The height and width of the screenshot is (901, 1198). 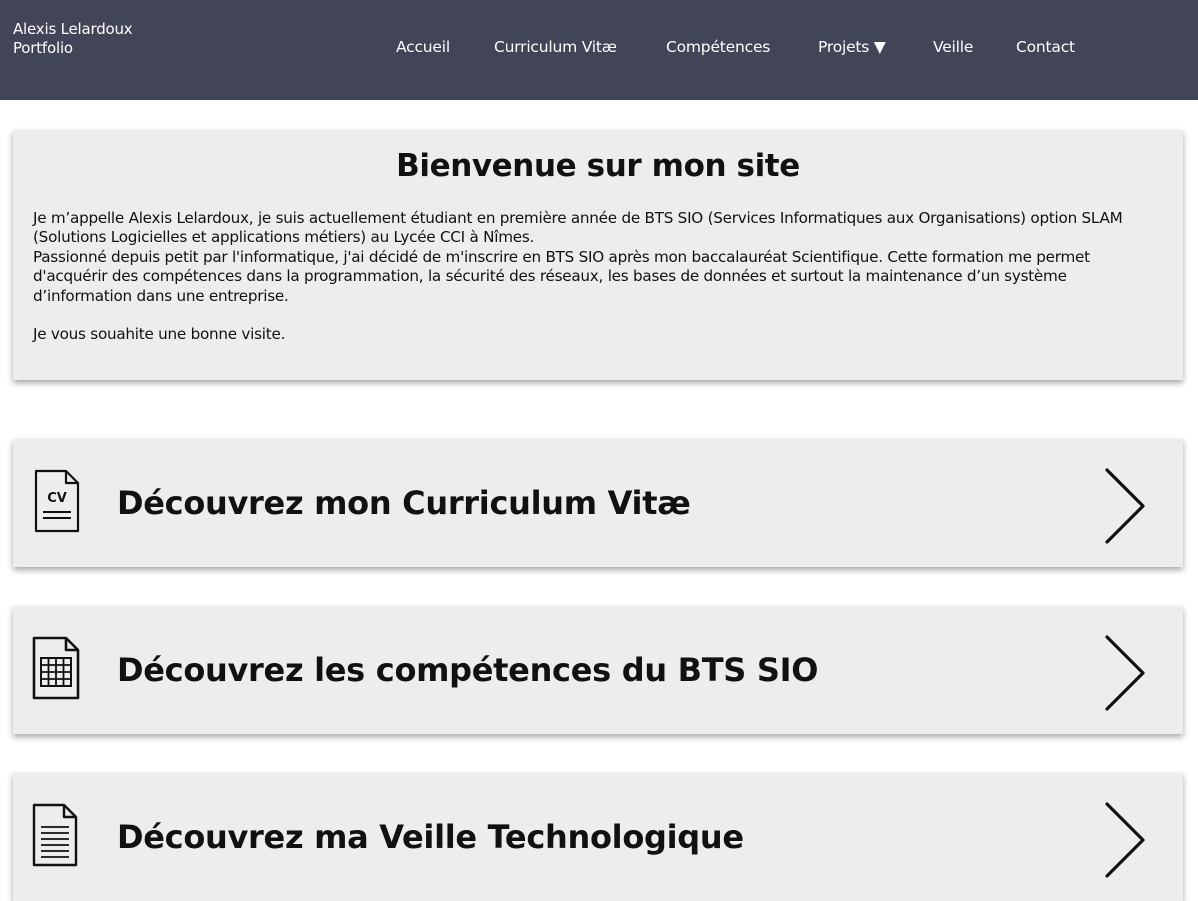 What do you see at coordinates (468, 670) in the screenshot?
I see `card-label-competences: Découvrez les compétences du BTS SIO` at bounding box center [468, 670].